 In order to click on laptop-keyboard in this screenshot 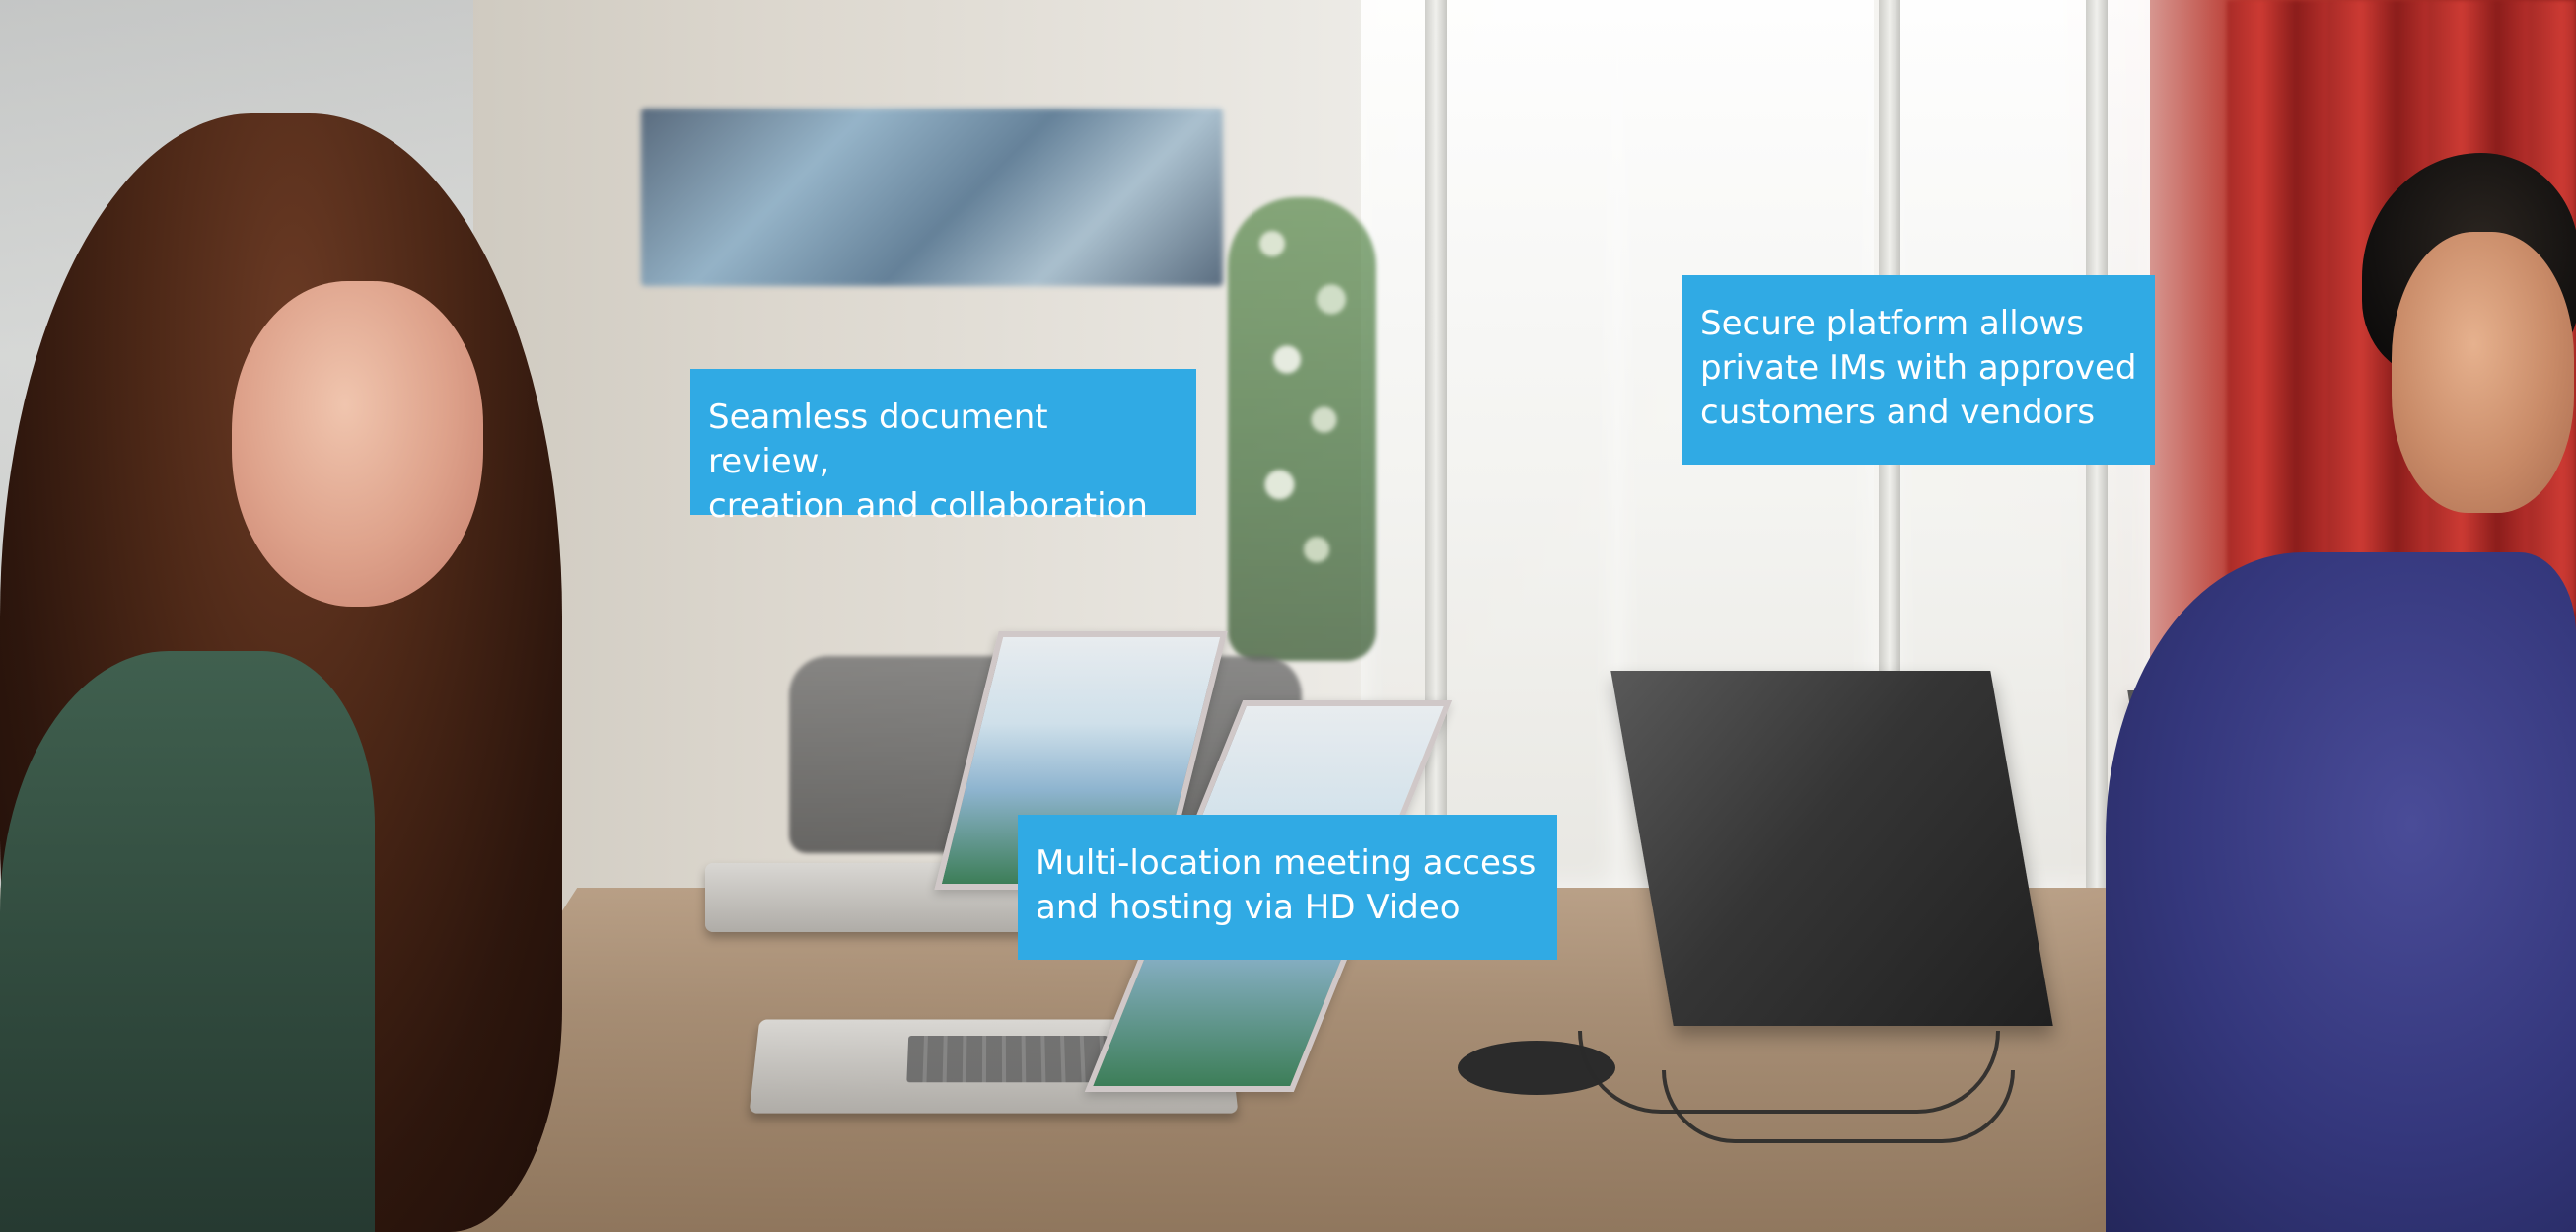, I will do `click(1008, 1059)`.